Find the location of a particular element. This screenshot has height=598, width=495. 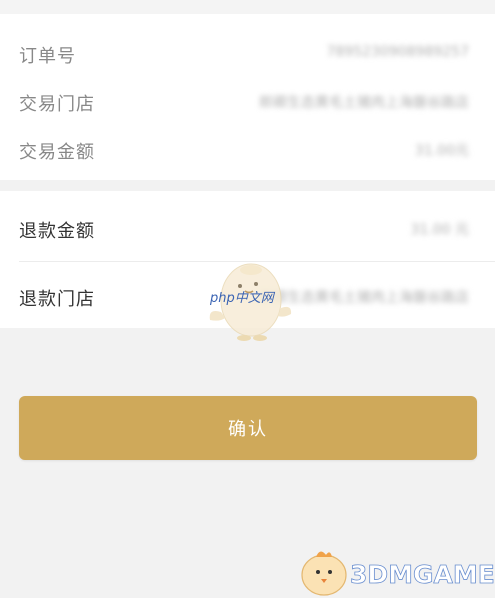

3dmgame-watermark: 3DMGAME is located at coordinates (398, 573).